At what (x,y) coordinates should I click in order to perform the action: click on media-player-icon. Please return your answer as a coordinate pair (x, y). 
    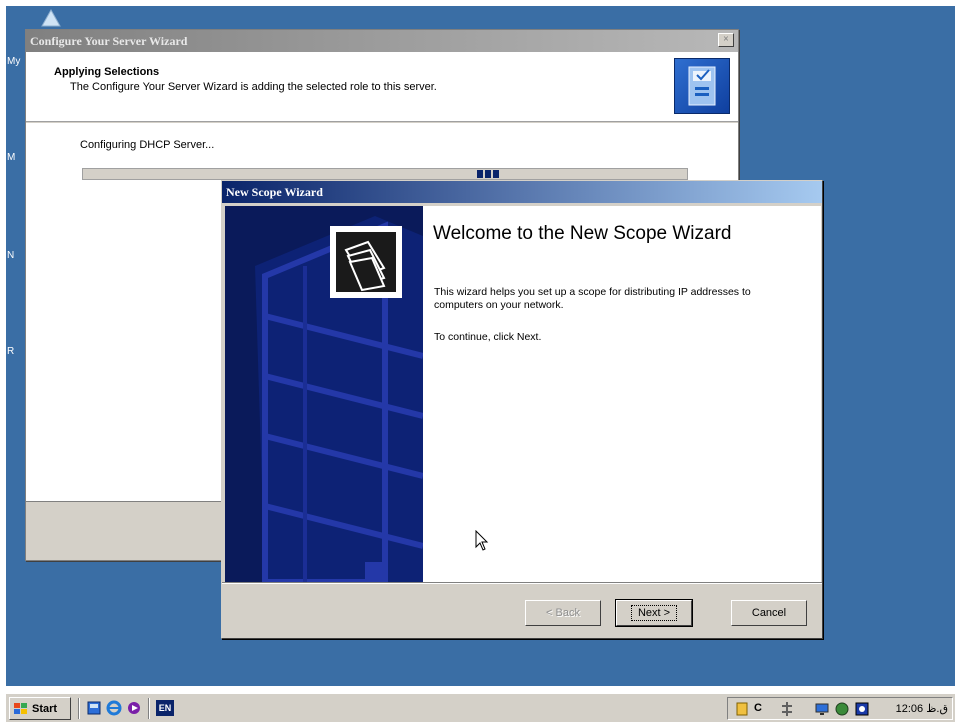
    Looking at the image, I should click on (134, 708).